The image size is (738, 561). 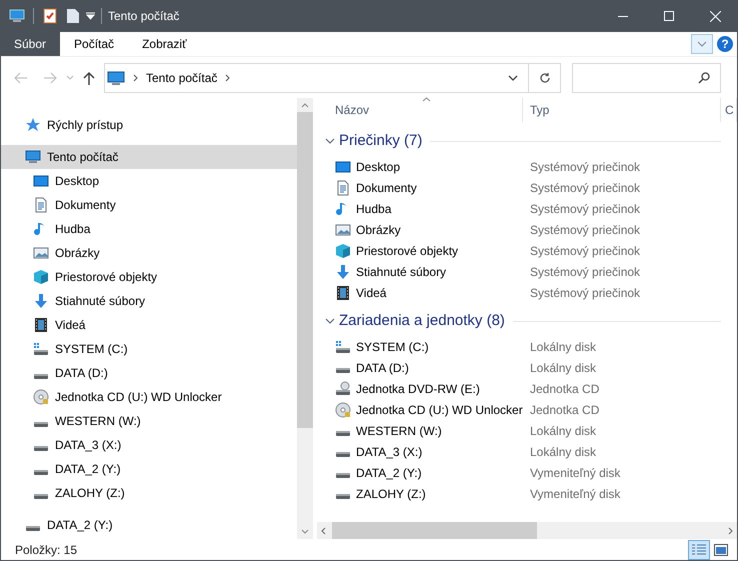 I want to click on details-view-button, so click(x=699, y=550).